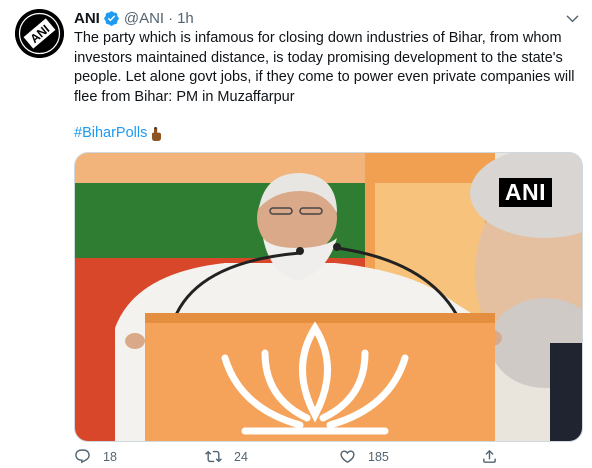 The image size is (592, 468). Describe the element at coordinates (82, 456) in the screenshot. I see `reply-icon` at that location.